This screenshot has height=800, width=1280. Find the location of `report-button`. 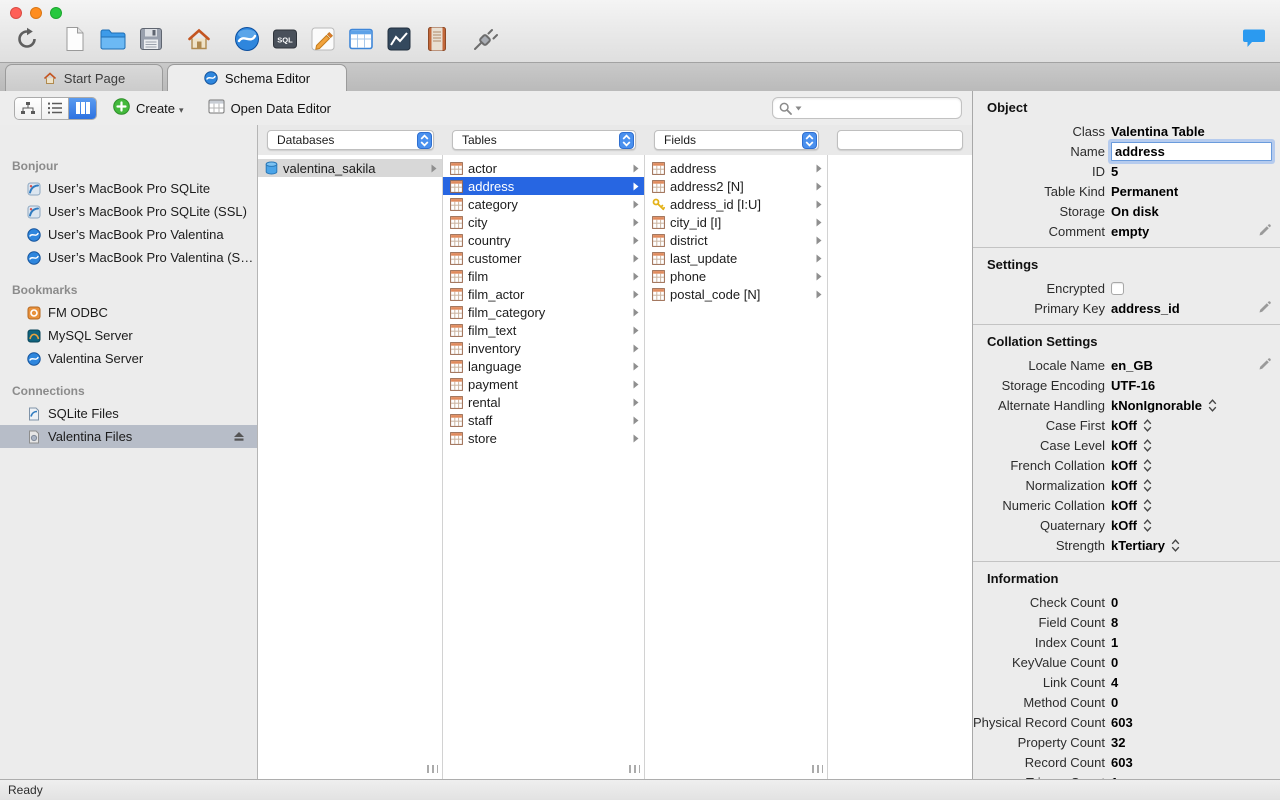

report-button is located at coordinates (437, 40).